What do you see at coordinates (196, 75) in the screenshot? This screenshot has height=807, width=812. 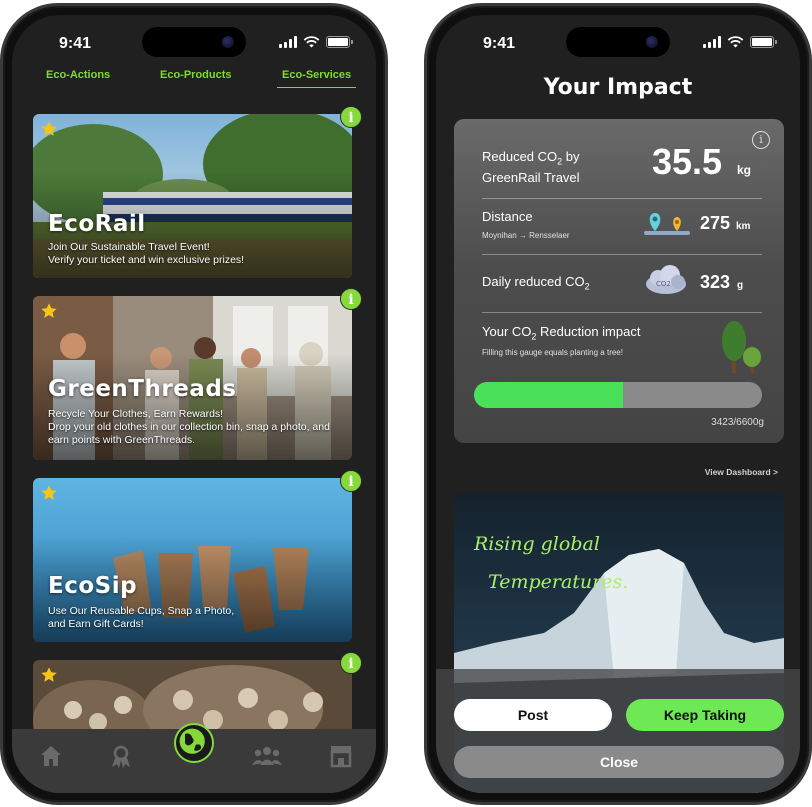 I see `tab-eco-products: Eco-Products` at bounding box center [196, 75].